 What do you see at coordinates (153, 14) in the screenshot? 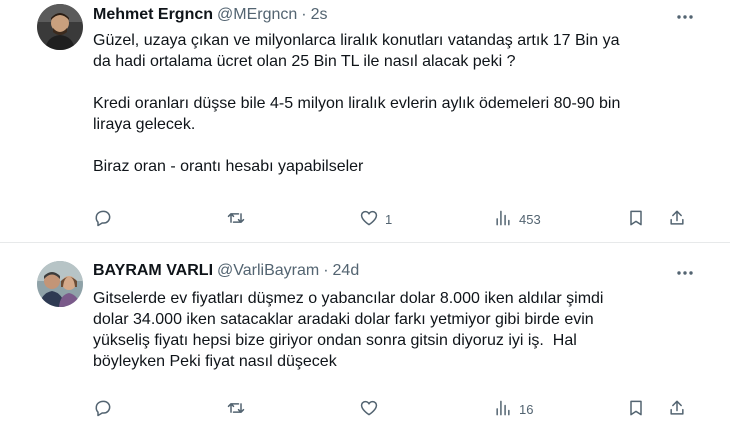
I see `author-name: Mehmet Ergncn` at bounding box center [153, 14].